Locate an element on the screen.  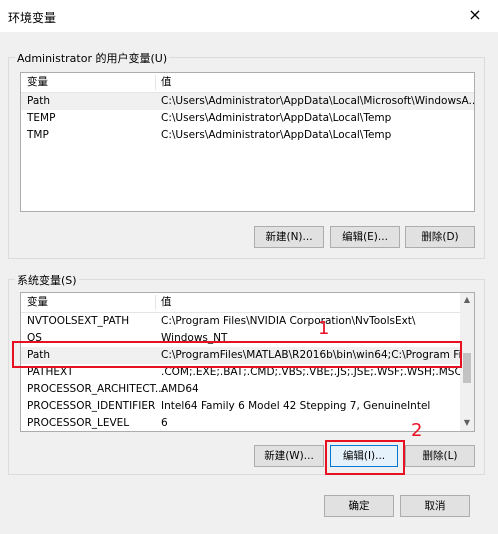
user-vars-header: 变量 值 is located at coordinates (247, 83).